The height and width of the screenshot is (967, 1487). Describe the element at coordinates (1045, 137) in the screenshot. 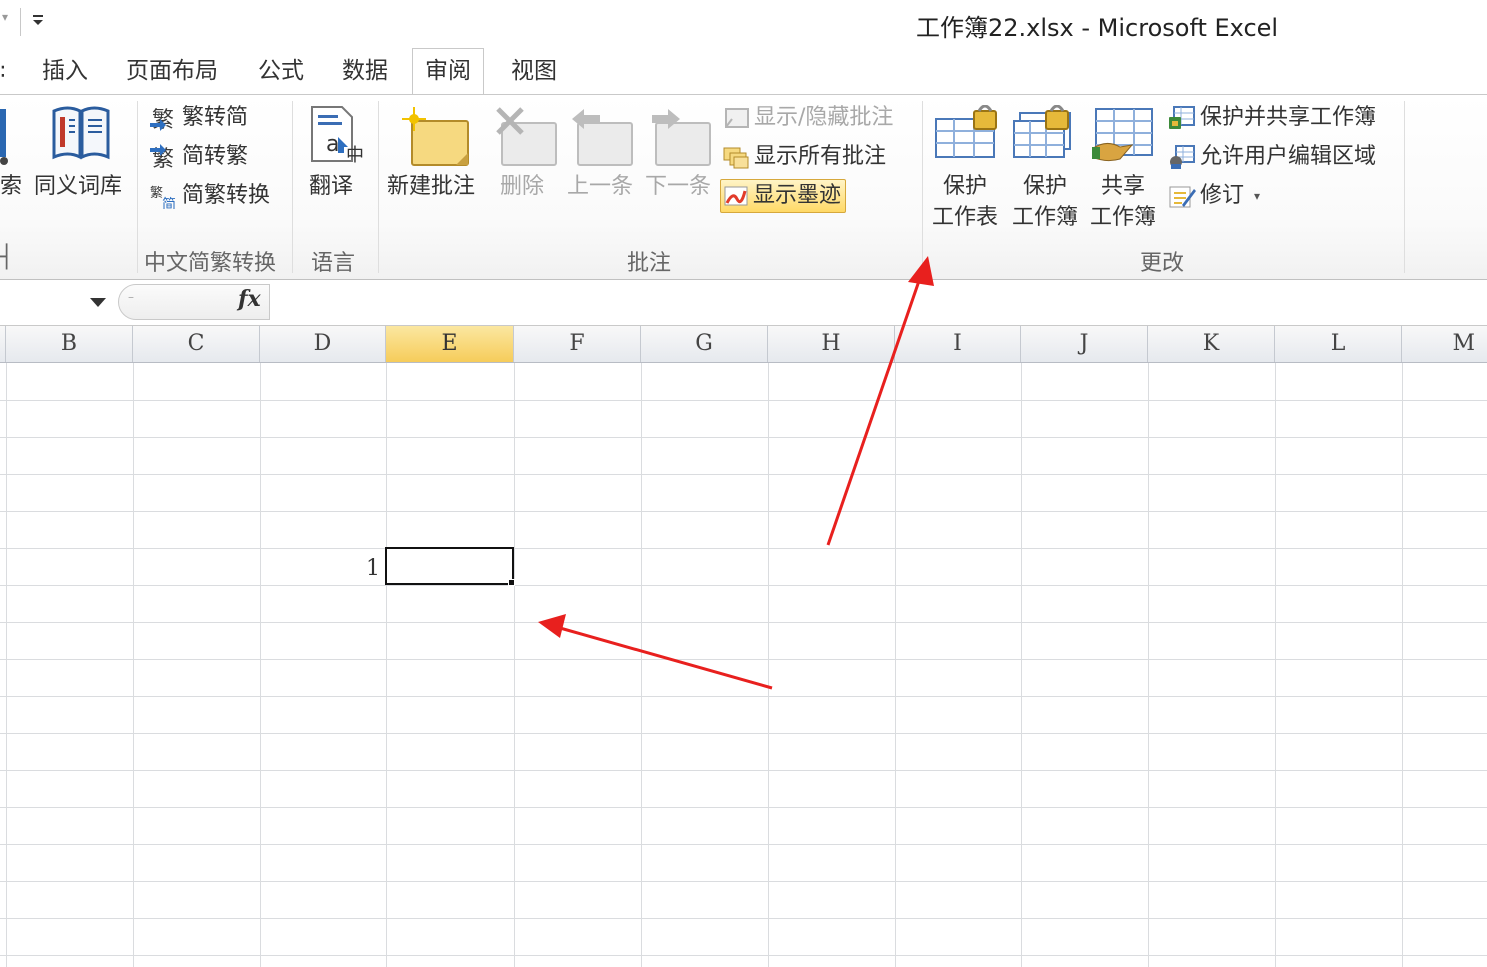

I see `protect-workbook-icon` at that location.